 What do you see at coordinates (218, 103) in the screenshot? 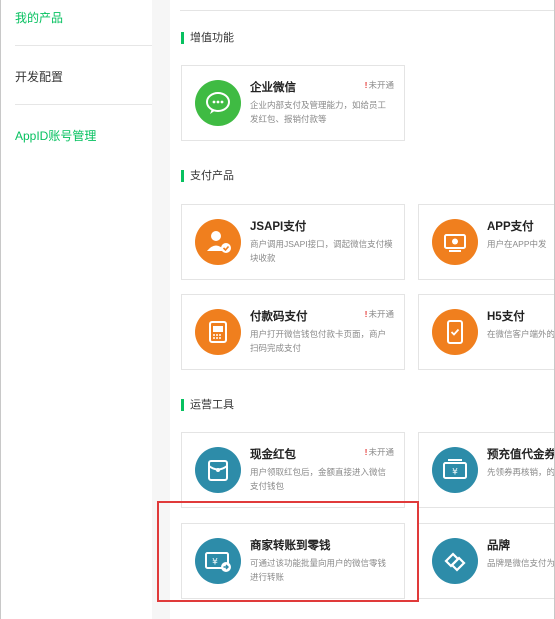
I see `wechat-chat-icon` at bounding box center [218, 103].